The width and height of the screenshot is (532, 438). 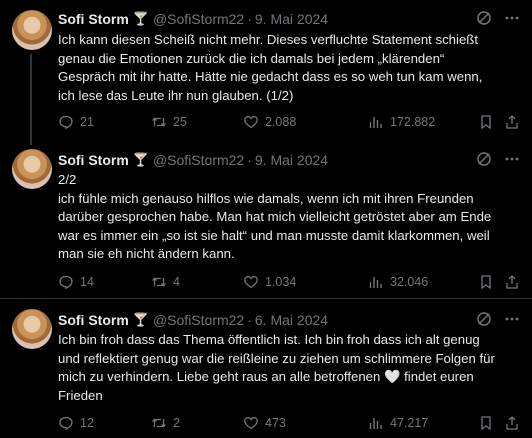 I want to click on views-button: 172.882, so click(x=401, y=122).